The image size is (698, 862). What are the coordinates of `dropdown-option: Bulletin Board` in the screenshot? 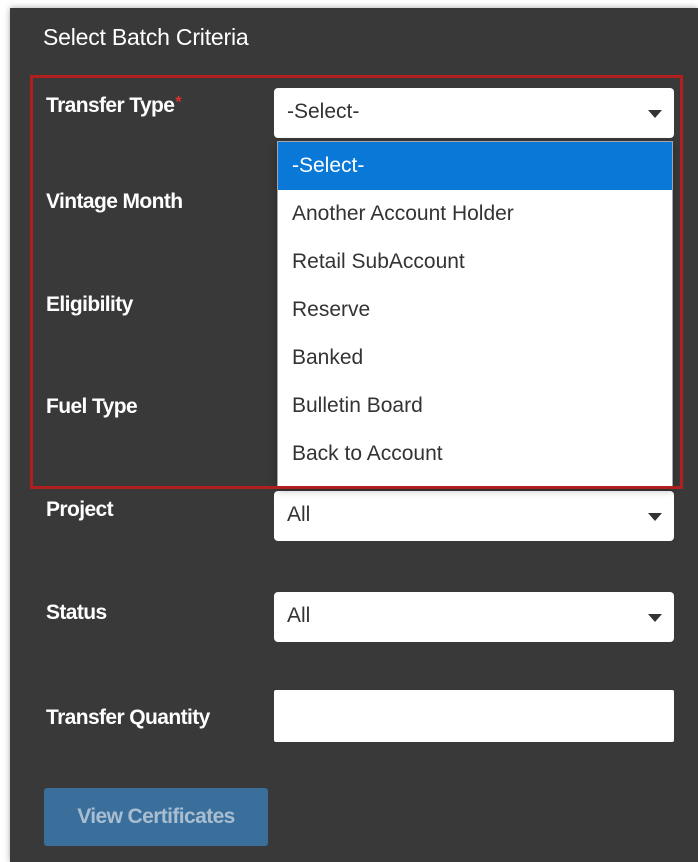 It's located at (475, 406).